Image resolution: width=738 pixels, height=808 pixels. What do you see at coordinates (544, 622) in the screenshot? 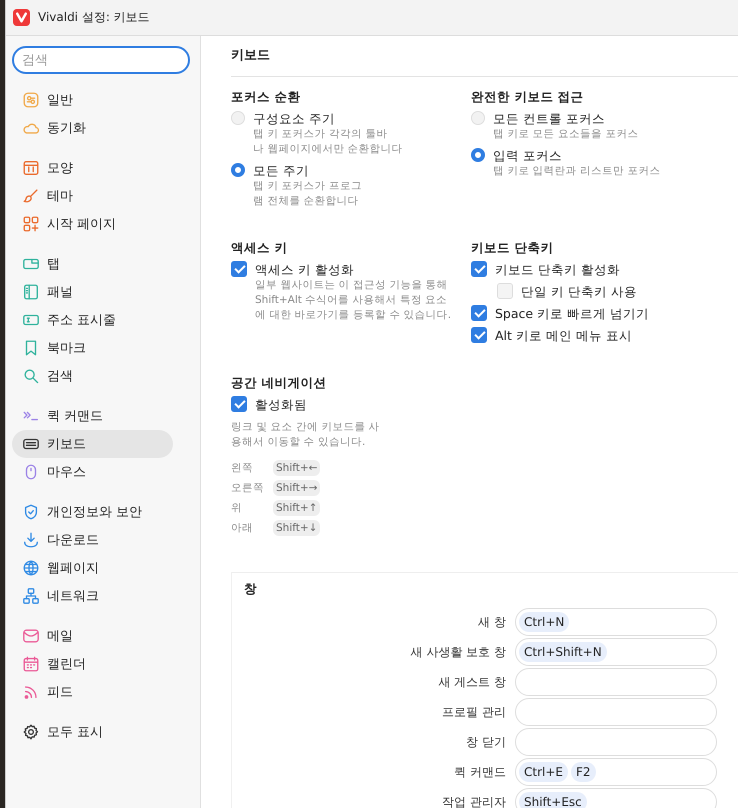
I see `key-chip: Ctrl+N` at bounding box center [544, 622].